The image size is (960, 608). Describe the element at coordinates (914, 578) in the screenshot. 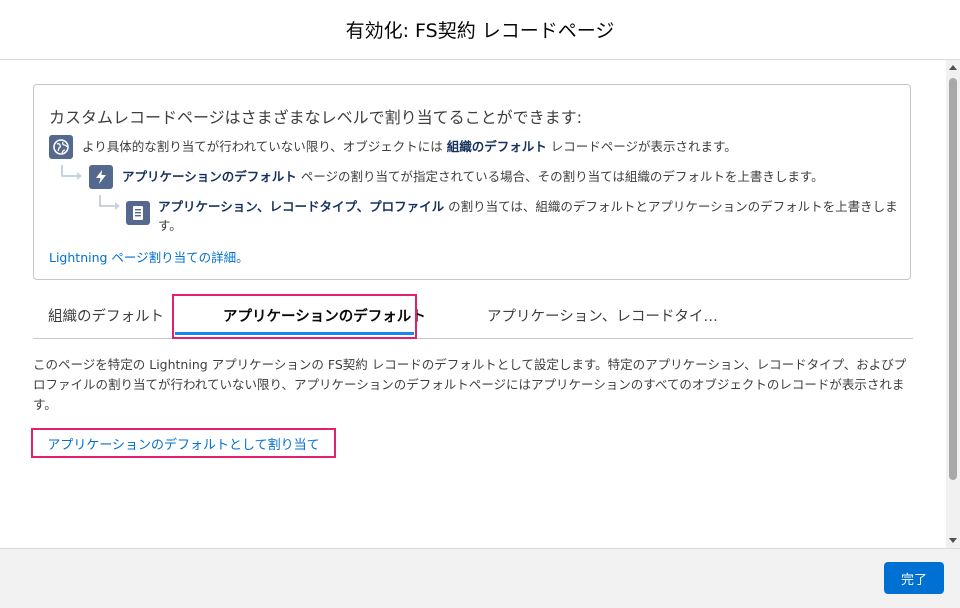

I see `done-button: 完了` at that location.